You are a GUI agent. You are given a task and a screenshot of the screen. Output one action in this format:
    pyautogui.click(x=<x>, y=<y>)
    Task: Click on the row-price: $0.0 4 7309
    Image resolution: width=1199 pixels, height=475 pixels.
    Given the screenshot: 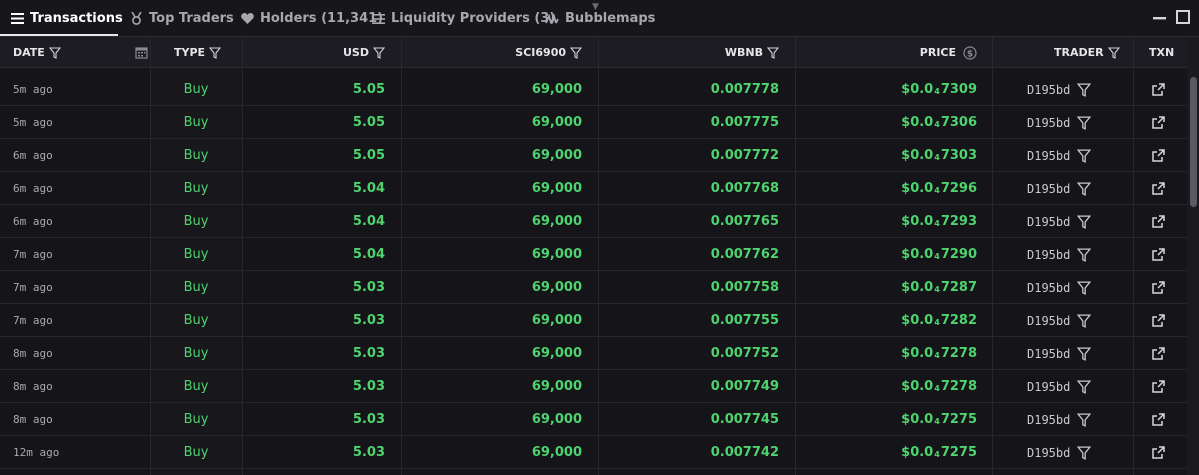 What is the action you would take?
    pyautogui.click(x=939, y=89)
    